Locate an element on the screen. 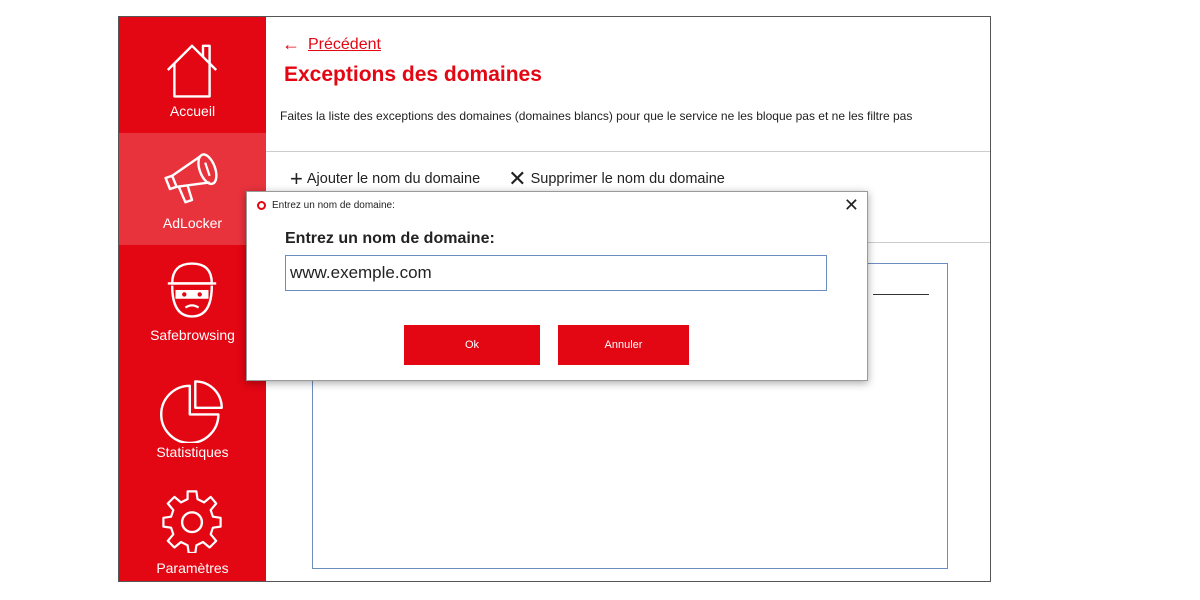 This screenshot has height=600, width=1200. gear-icon is located at coordinates (192, 521).